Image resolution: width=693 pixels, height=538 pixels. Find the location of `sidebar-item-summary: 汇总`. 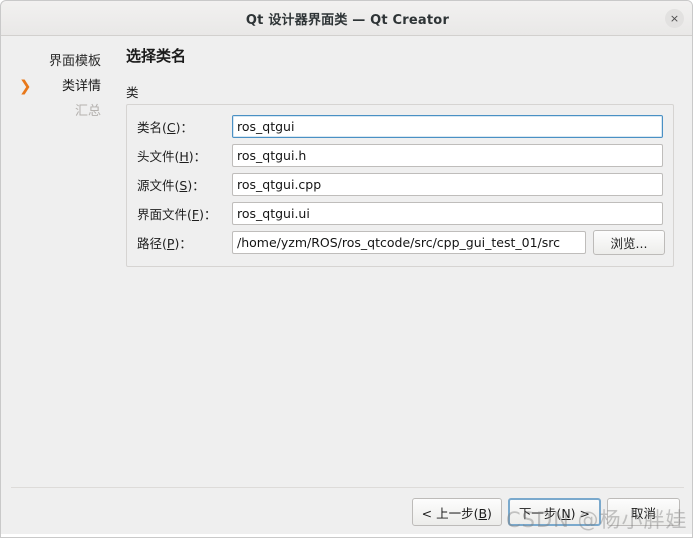

sidebar-item-summary: 汇总 is located at coordinates (57, 111).